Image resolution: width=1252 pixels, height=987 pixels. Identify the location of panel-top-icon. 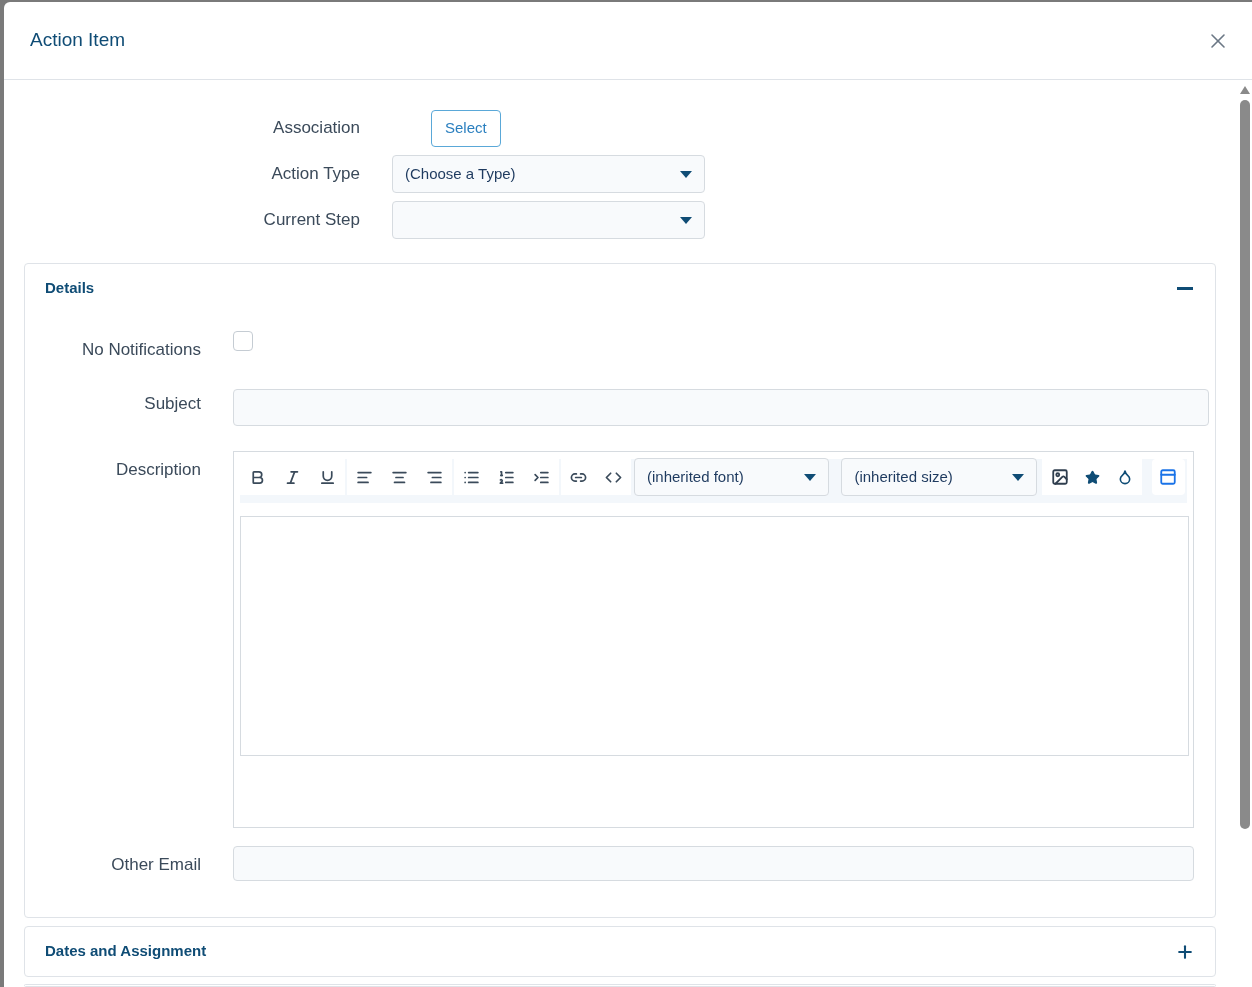
(1168, 477).